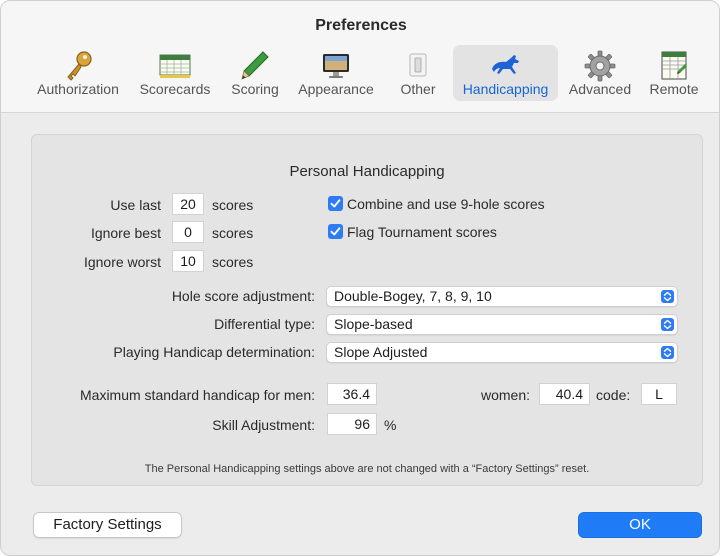  What do you see at coordinates (125, 233) in the screenshot?
I see `ignore-best-label: Ignore best` at bounding box center [125, 233].